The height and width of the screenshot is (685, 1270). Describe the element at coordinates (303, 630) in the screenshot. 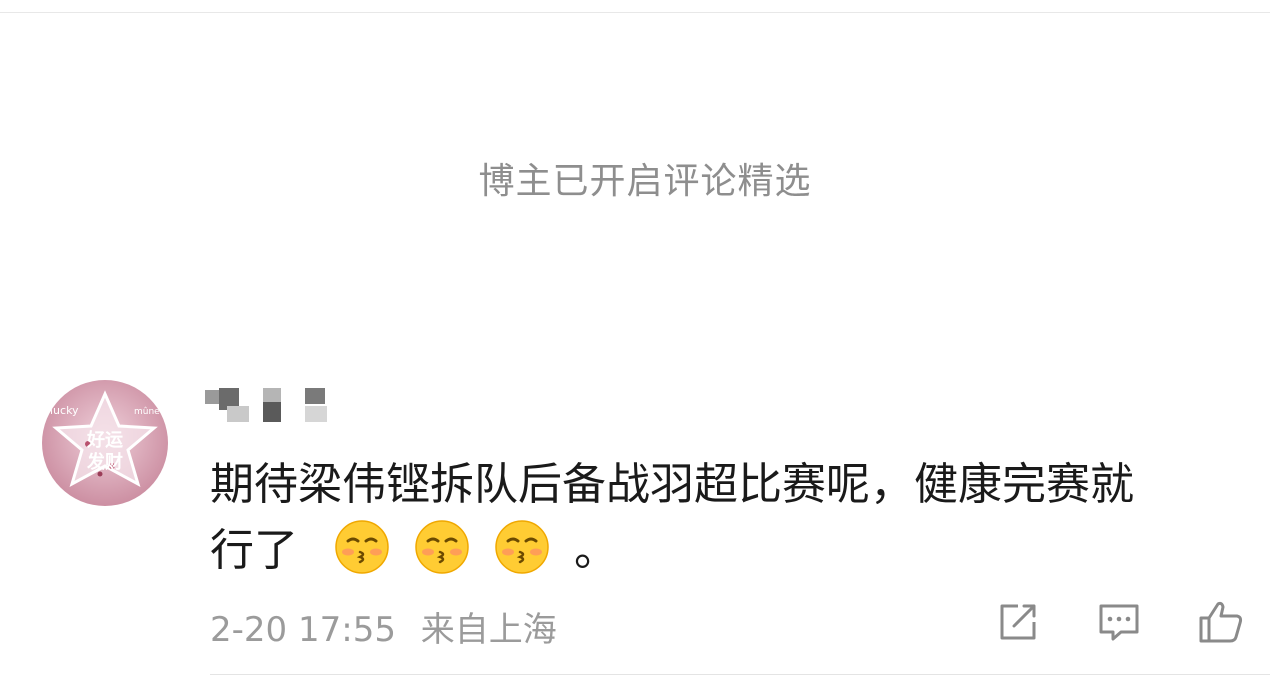

I see `comment-time: 2-20 17:55` at that location.